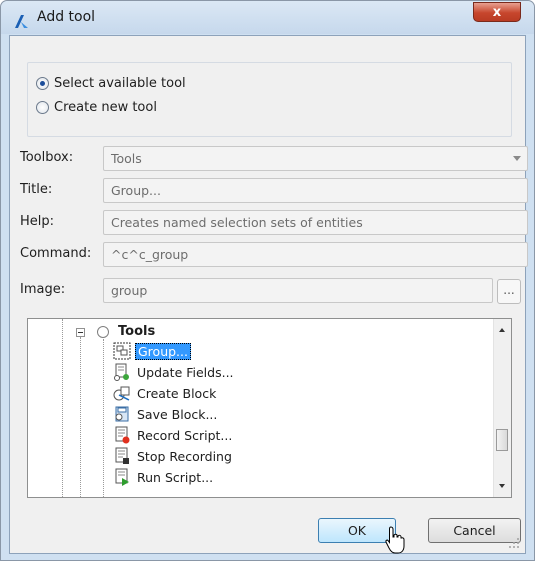  What do you see at coordinates (66, 17) in the screenshot?
I see `window-title: Add tool` at bounding box center [66, 17].